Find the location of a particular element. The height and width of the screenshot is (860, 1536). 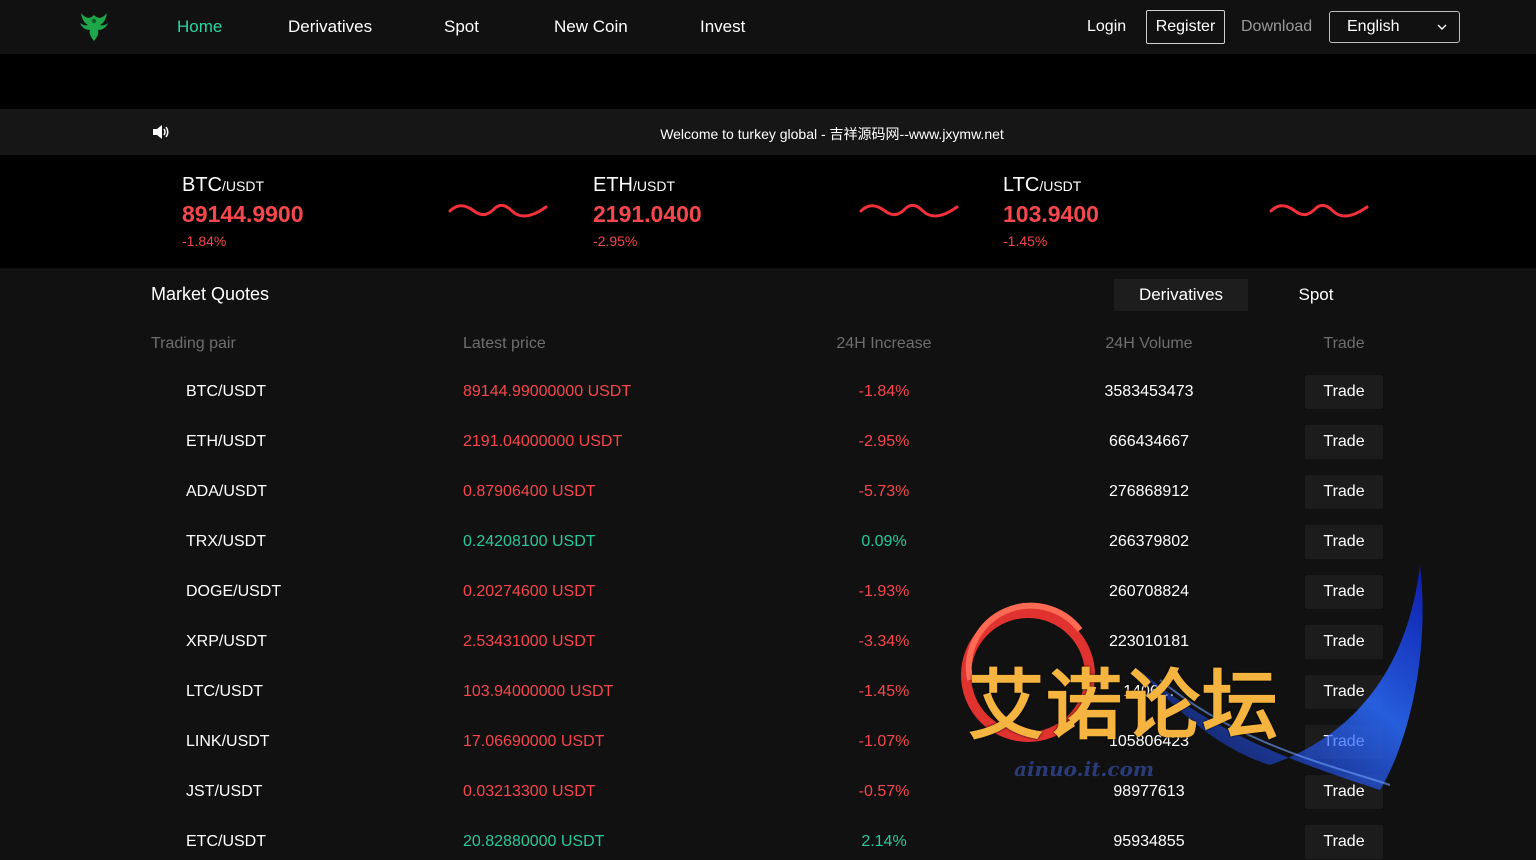

column-header-pair: Trading pair is located at coordinates (193, 343).